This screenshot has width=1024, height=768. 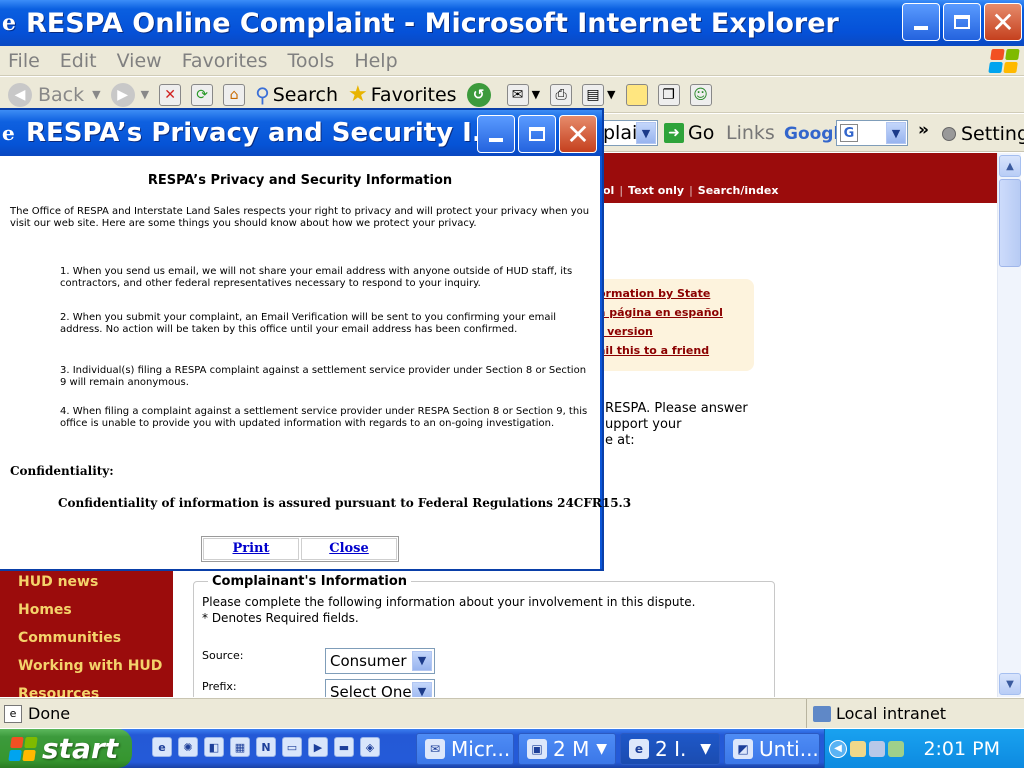 I want to click on back-button: ◀ Back ▼, so click(x=54, y=94).